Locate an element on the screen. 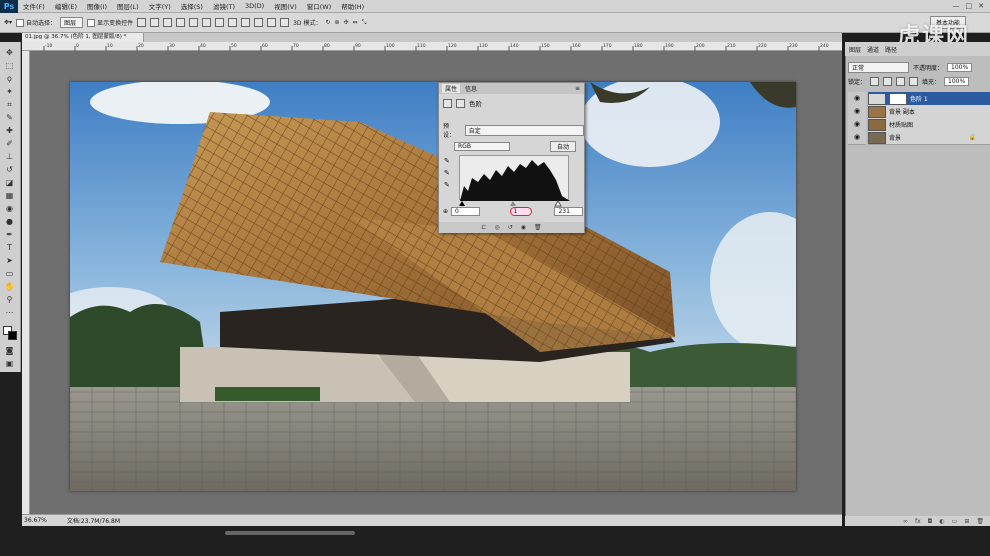 The height and width of the screenshot is (556, 990). new-layer-icon: ⊞ is located at coordinates (966, 521).